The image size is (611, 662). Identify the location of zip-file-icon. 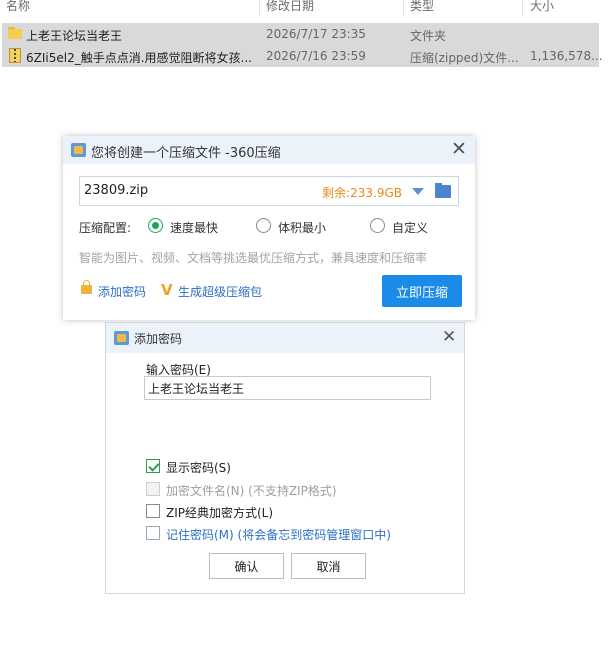
(15, 55).